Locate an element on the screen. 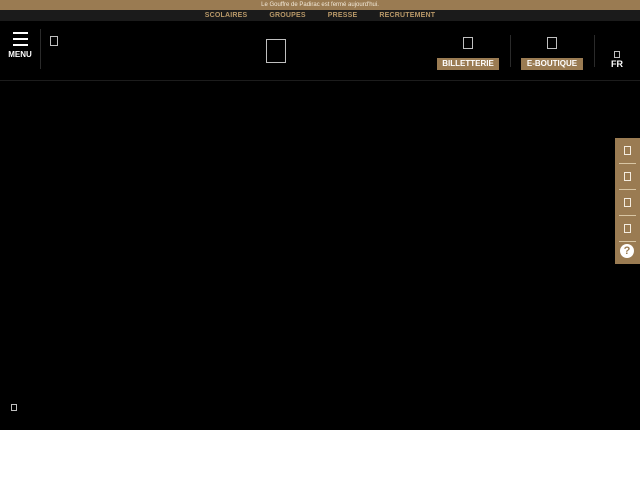  info-icon is located at coordinates (627, 150).